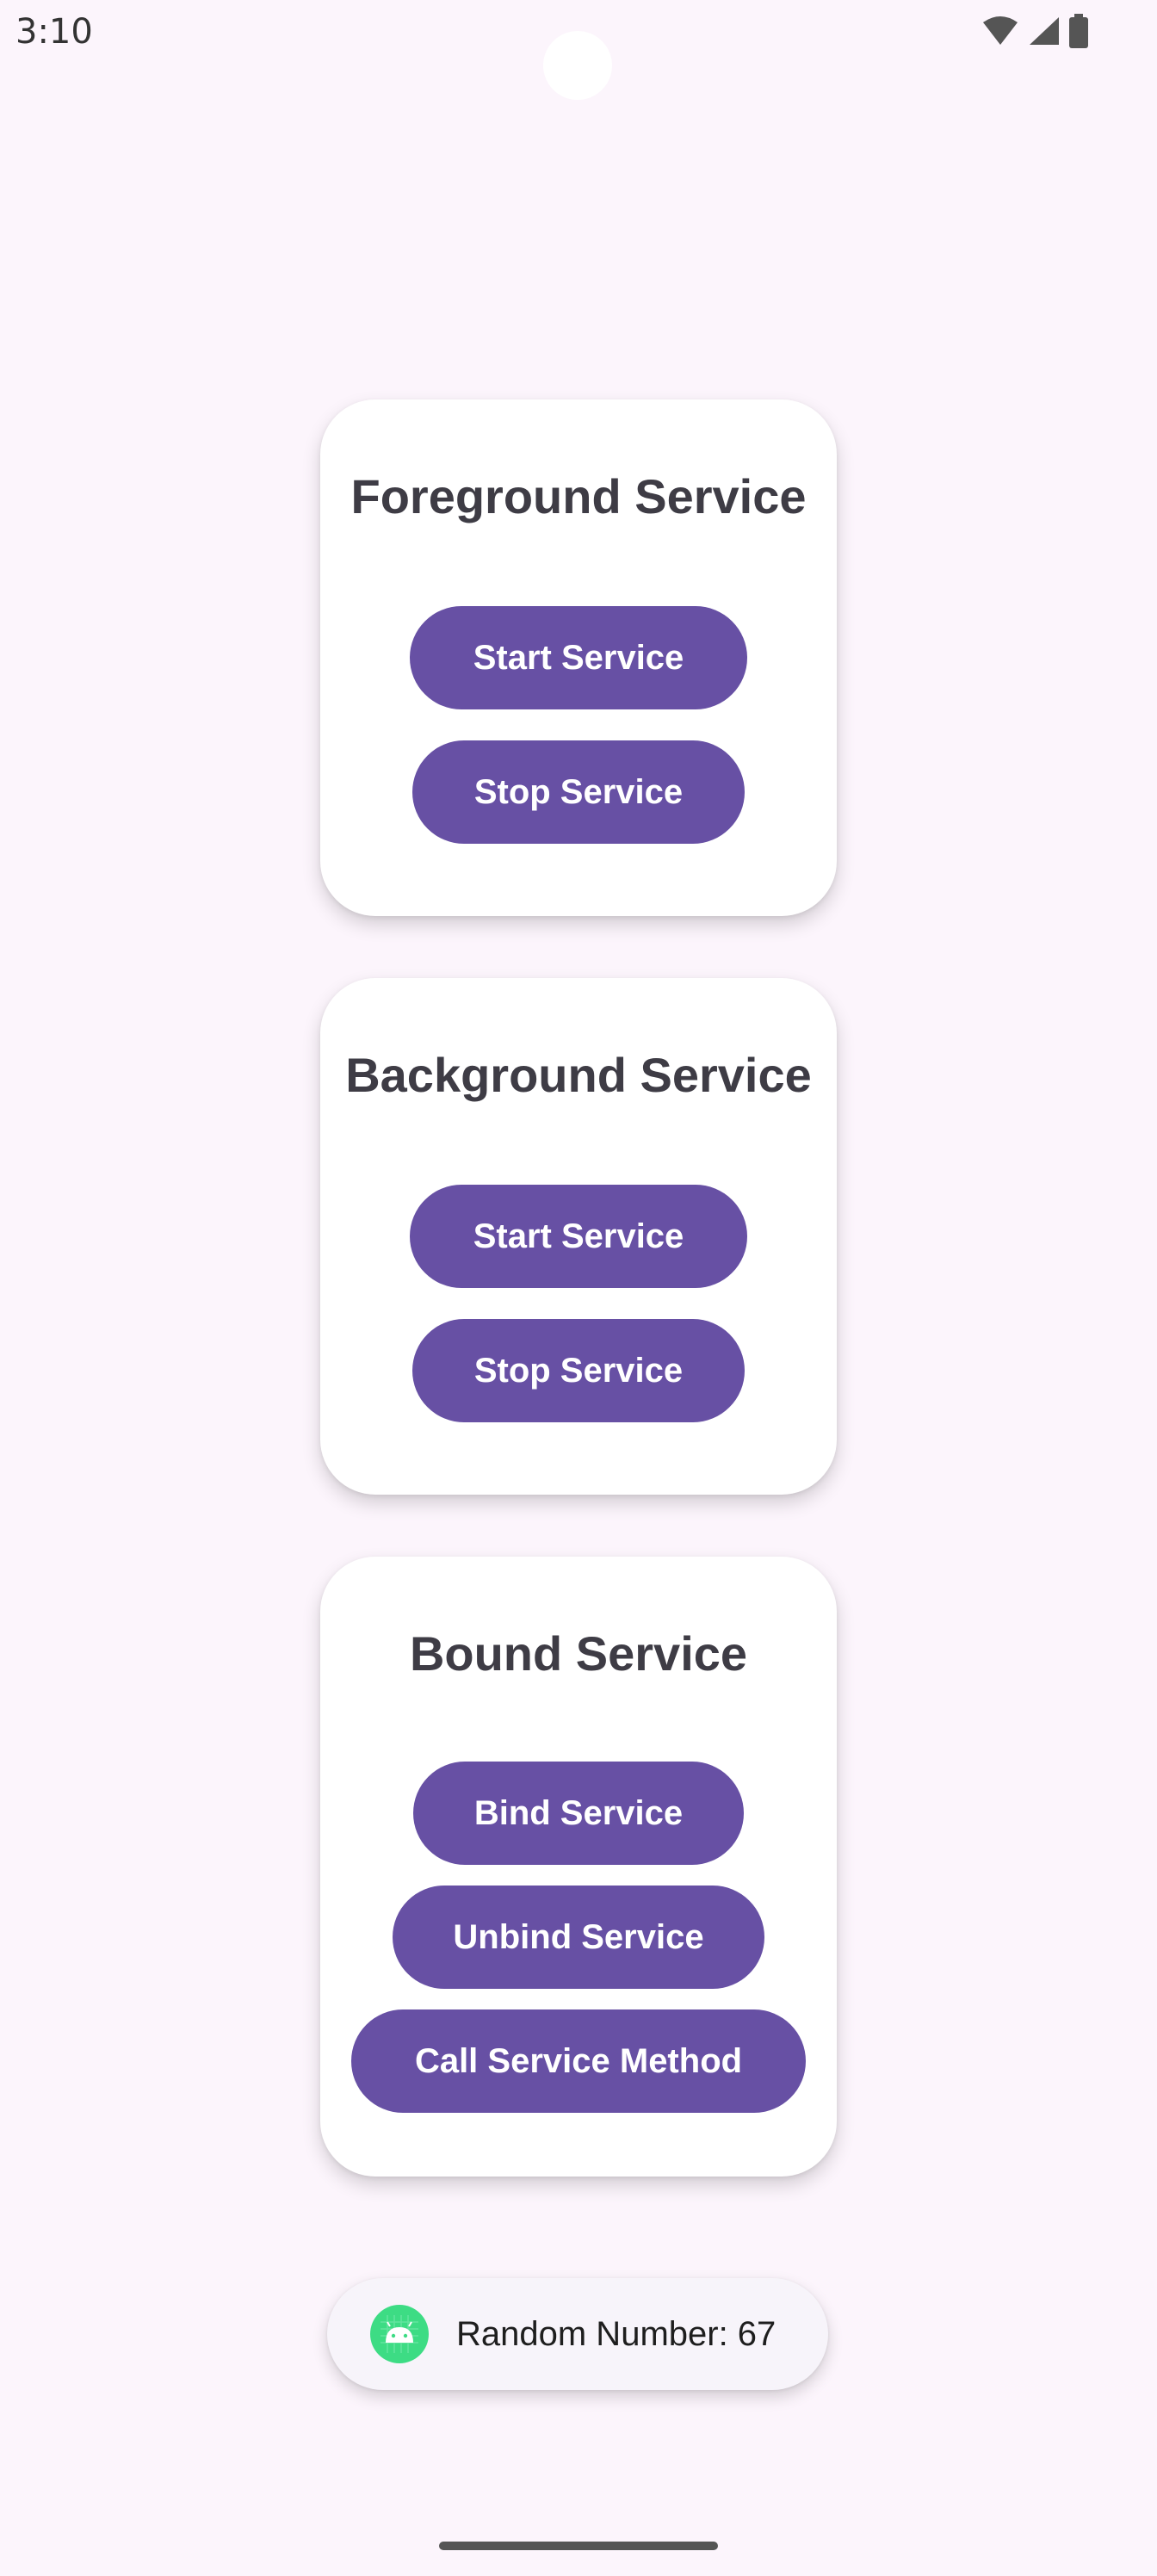 This screenshot has width=1157, height=2576. I want to click on home-indicator, so click(579, 2546).